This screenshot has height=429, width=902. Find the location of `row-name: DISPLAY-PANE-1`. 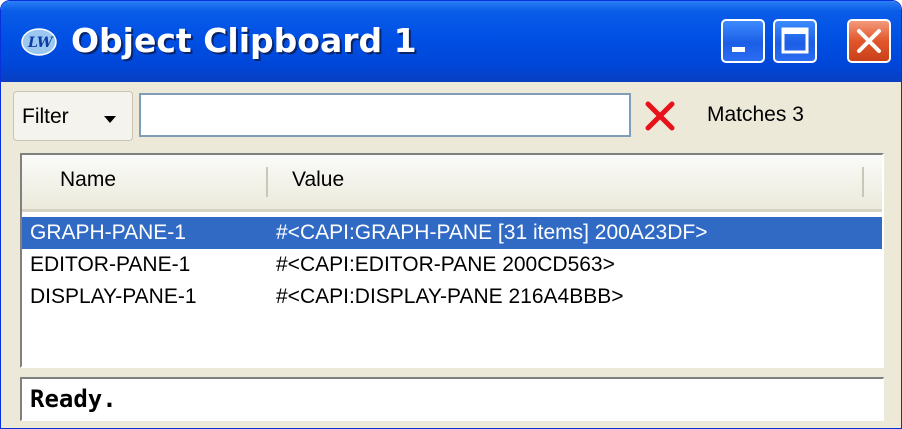

row-name: DISPLAY-PANE-1 is located at coordinates (113, 296).